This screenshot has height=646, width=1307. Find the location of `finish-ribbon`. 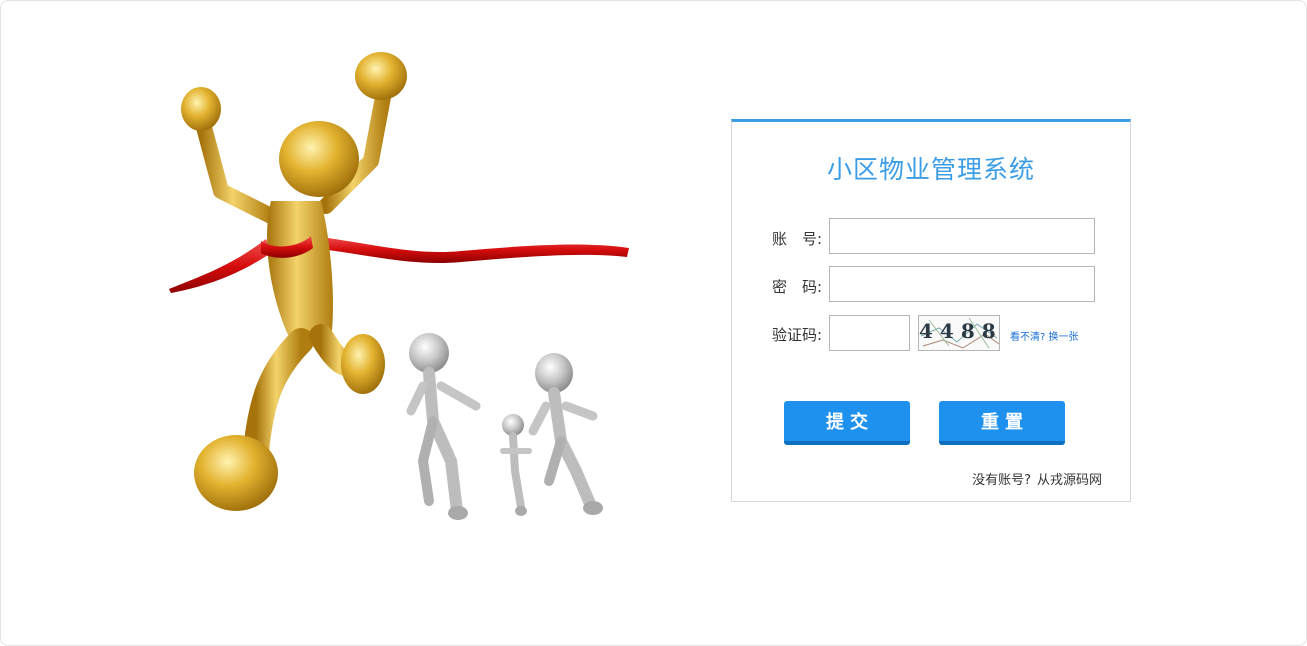

finish-ribbon is located at coordinates (220, 266).